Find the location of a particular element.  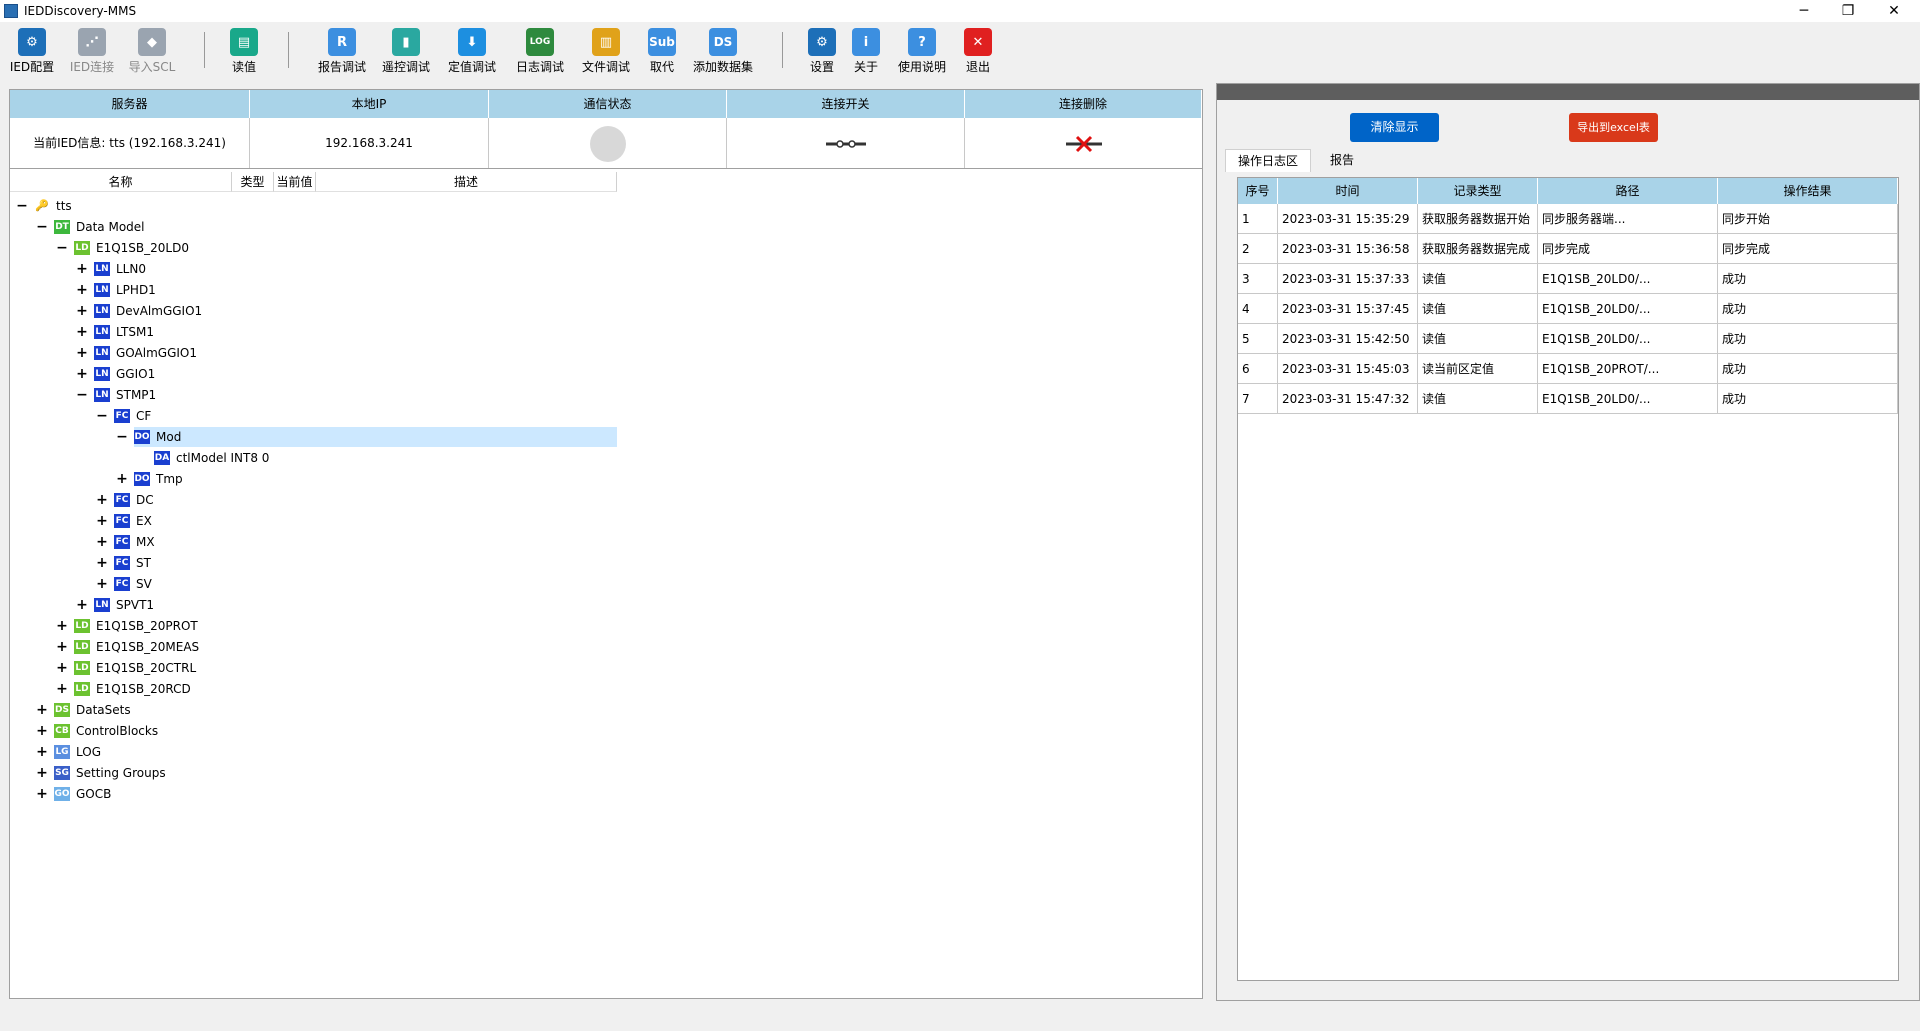

maximize-button: ❐ is located at coordinates (1848, 11).